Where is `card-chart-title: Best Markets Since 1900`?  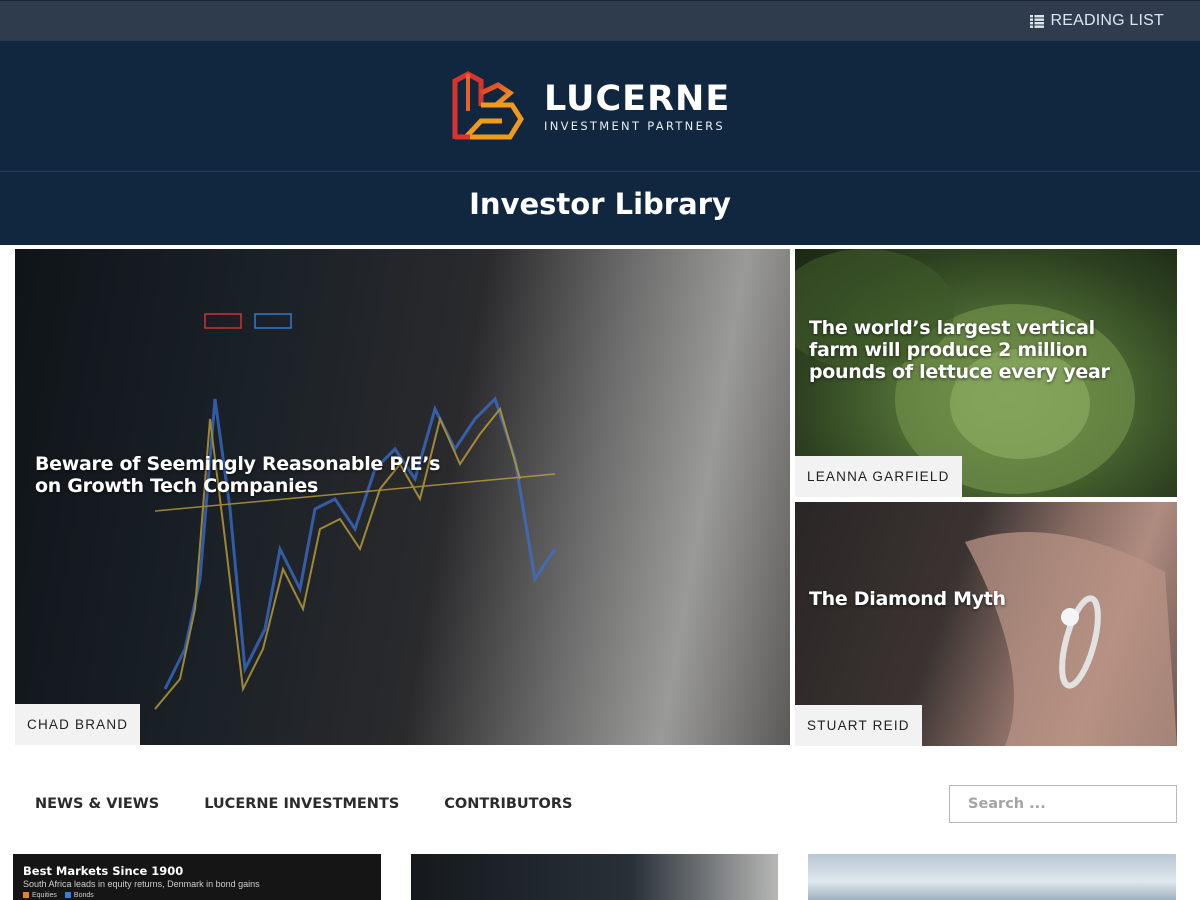
card-chart-title: Best Markets Since 1900 is located at coordinates (103, 871).